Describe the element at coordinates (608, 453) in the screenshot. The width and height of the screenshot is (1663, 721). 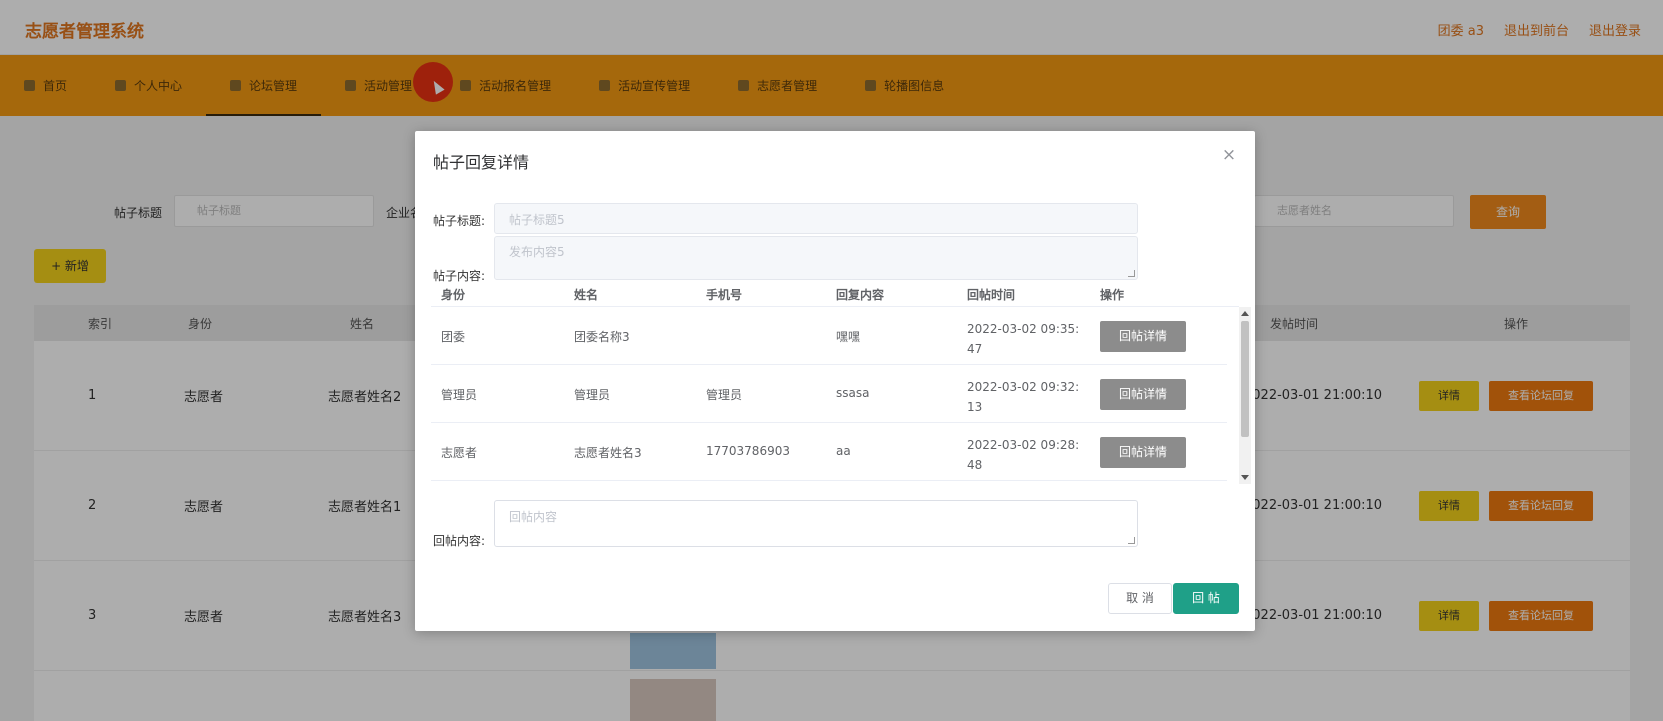
I see `reply-name: 志愿者姓名3` at that location.